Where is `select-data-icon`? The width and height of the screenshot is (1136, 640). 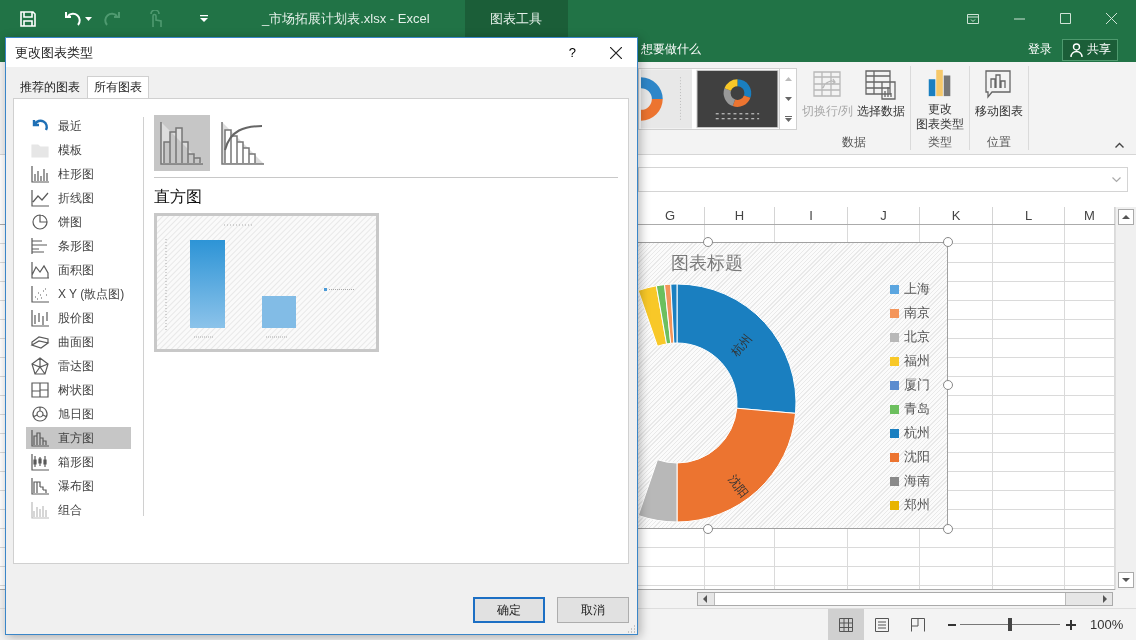
select-data-icon is located at coordinates (881, 84).